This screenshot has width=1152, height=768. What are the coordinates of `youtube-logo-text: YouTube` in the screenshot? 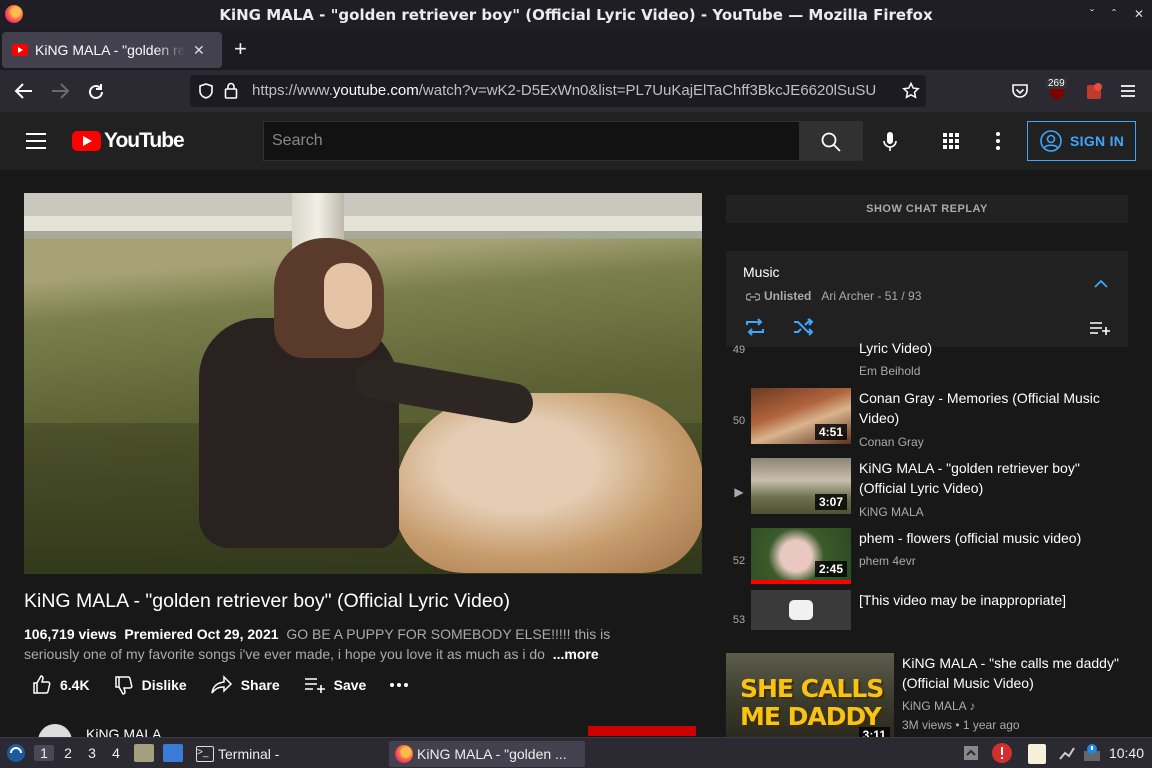 It's located at (144, 141).